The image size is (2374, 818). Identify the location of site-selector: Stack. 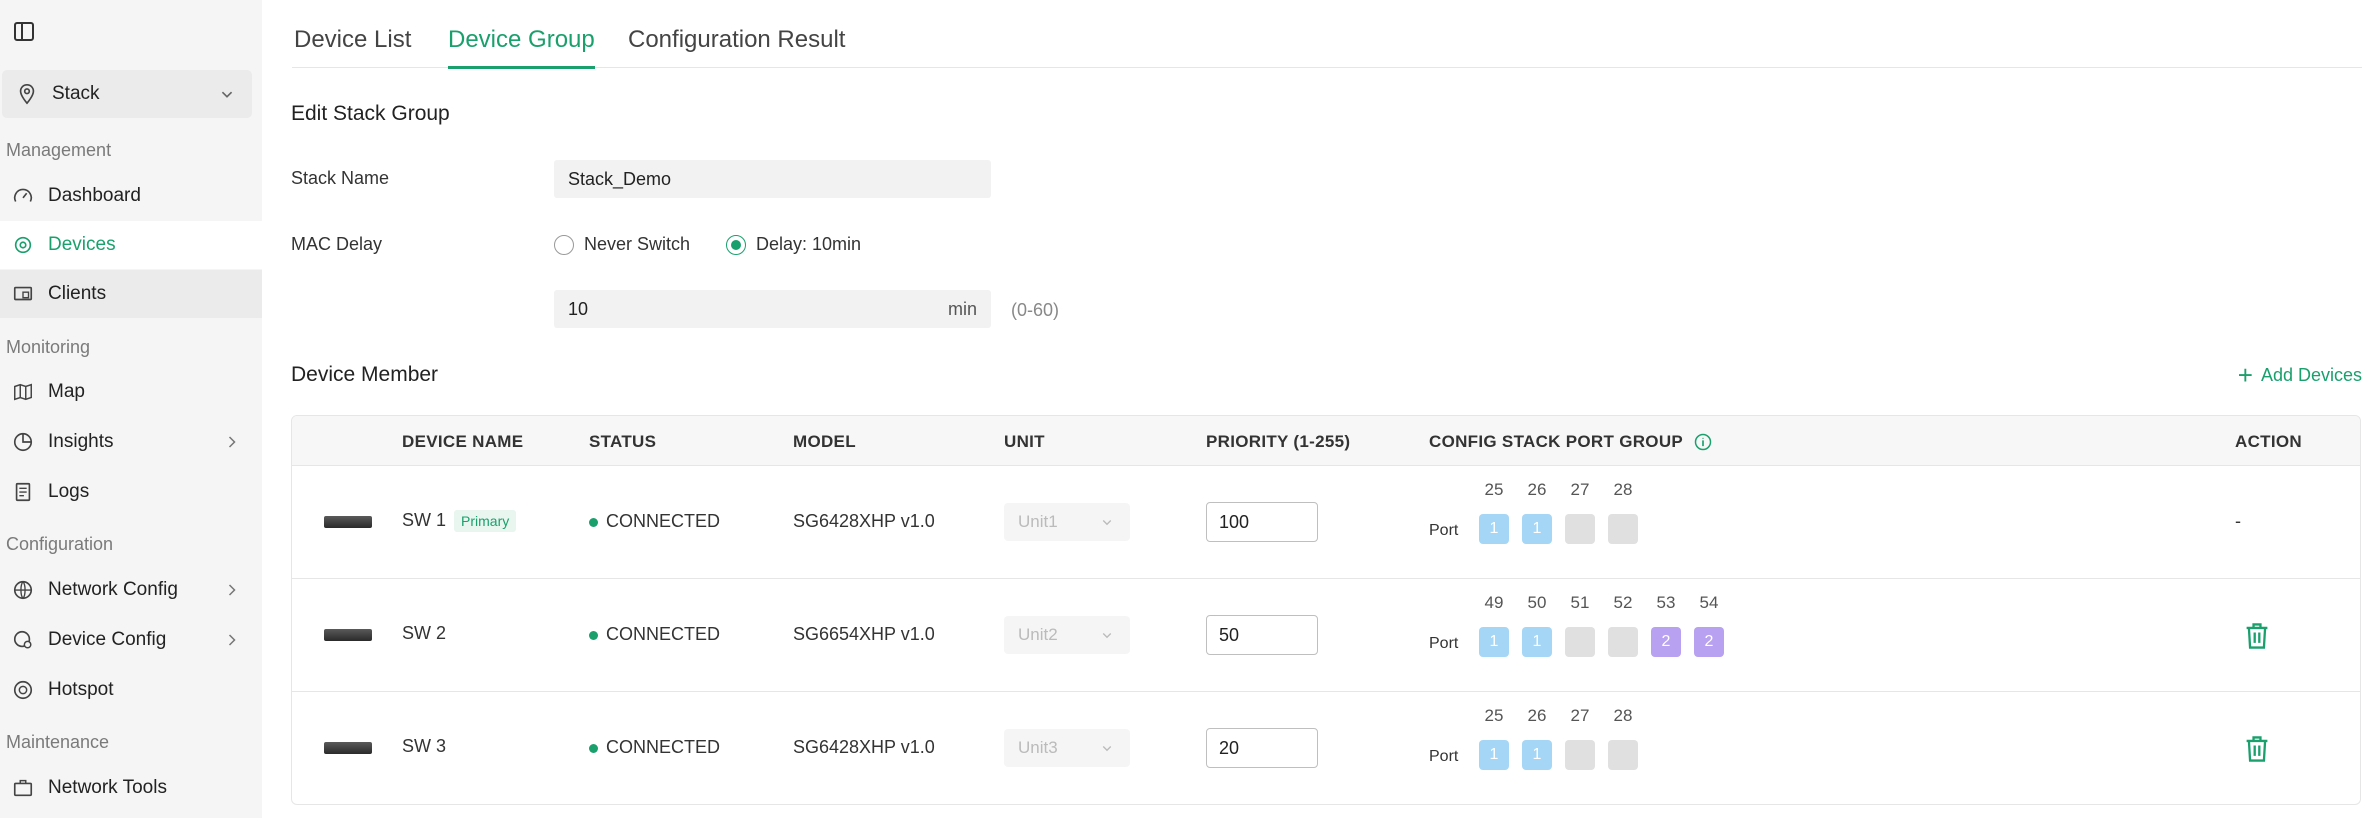
(127, 94).